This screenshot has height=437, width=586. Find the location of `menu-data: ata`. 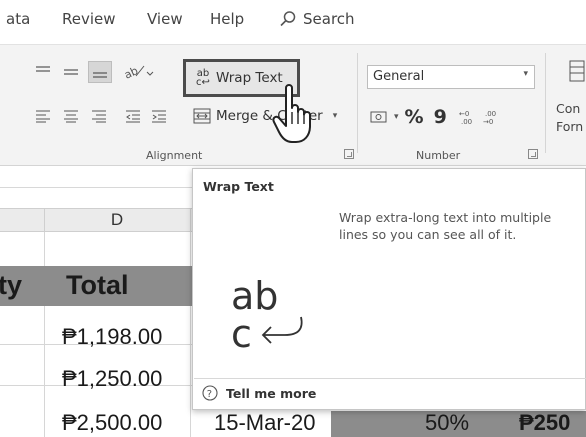

menu-data: ata is located at coordinates (18, 19).